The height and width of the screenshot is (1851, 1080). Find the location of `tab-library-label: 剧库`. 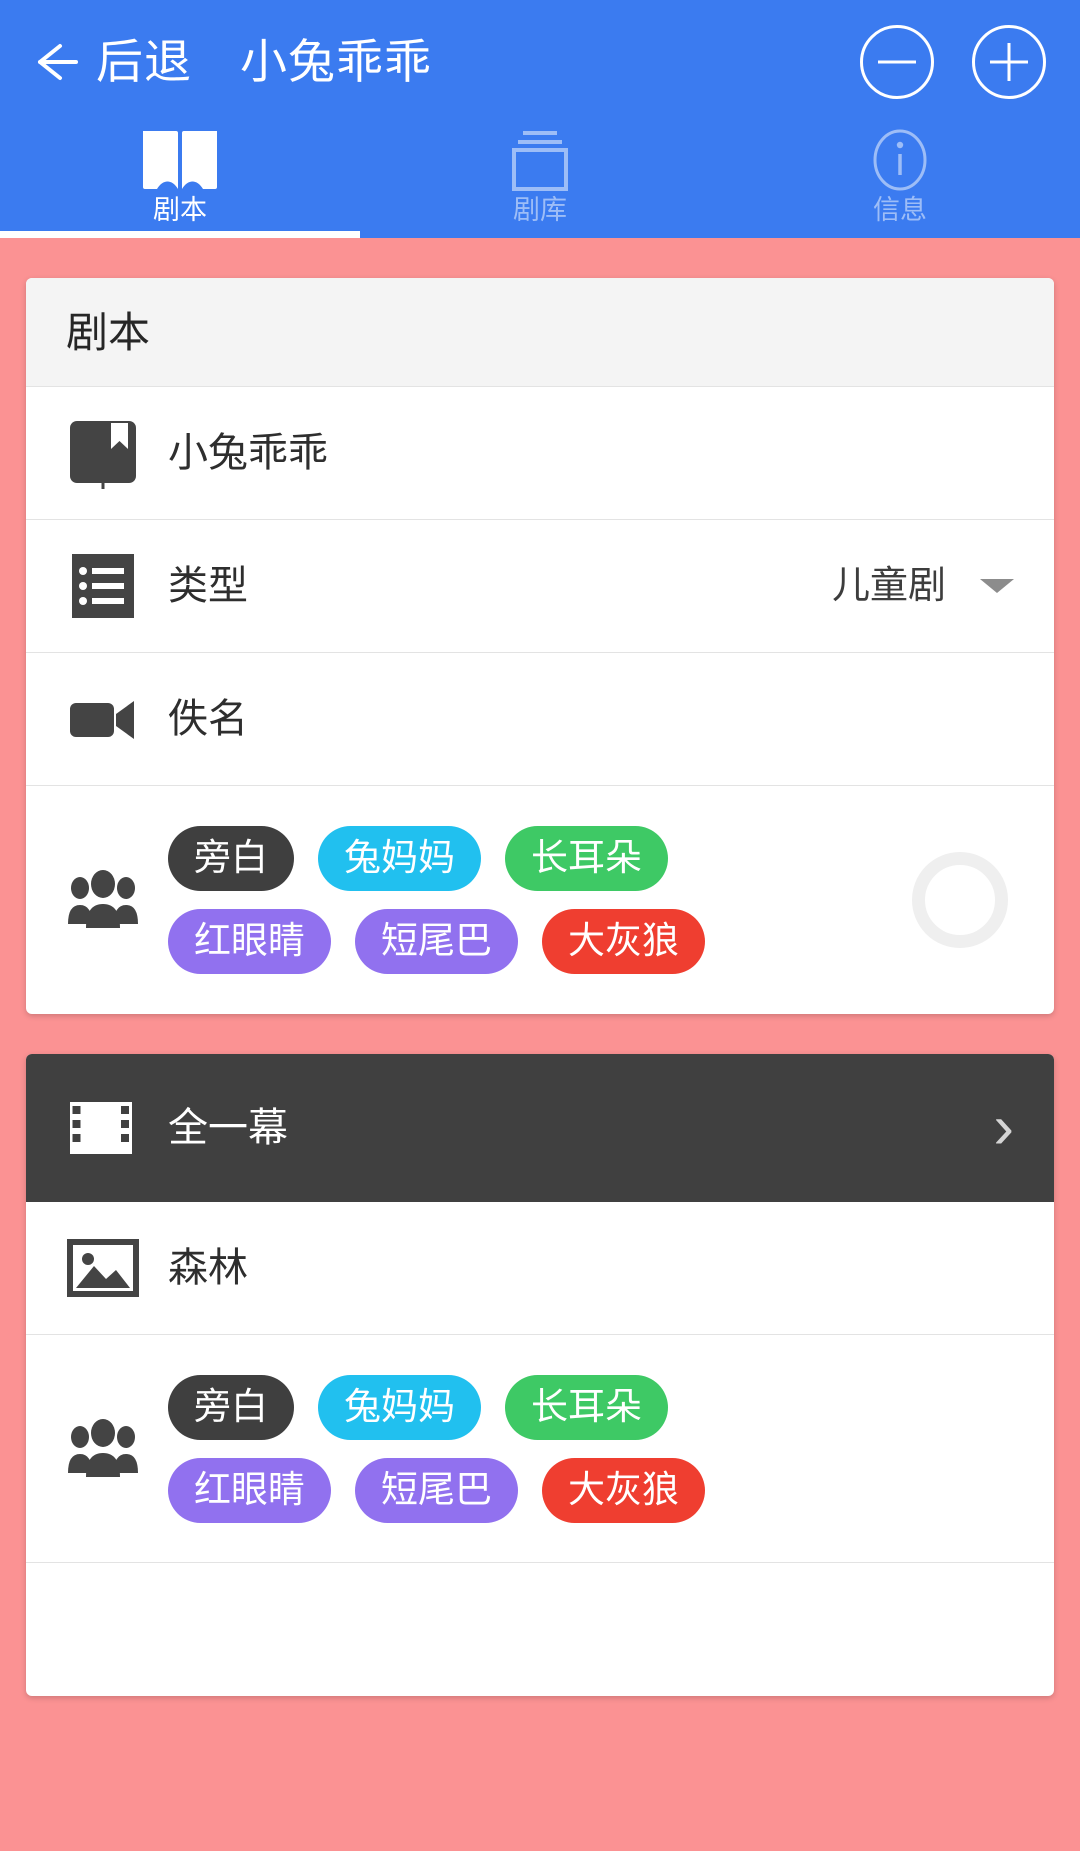

tab-library-label: 剧库 is located at coordinates (540, 210).